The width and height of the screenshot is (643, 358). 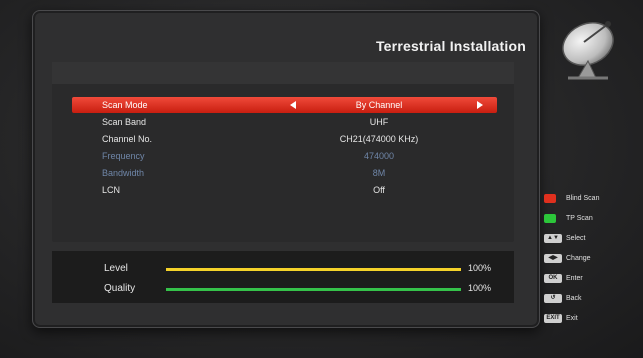 I want to click on setting-label: Channel No., so click(x=127, y=139).